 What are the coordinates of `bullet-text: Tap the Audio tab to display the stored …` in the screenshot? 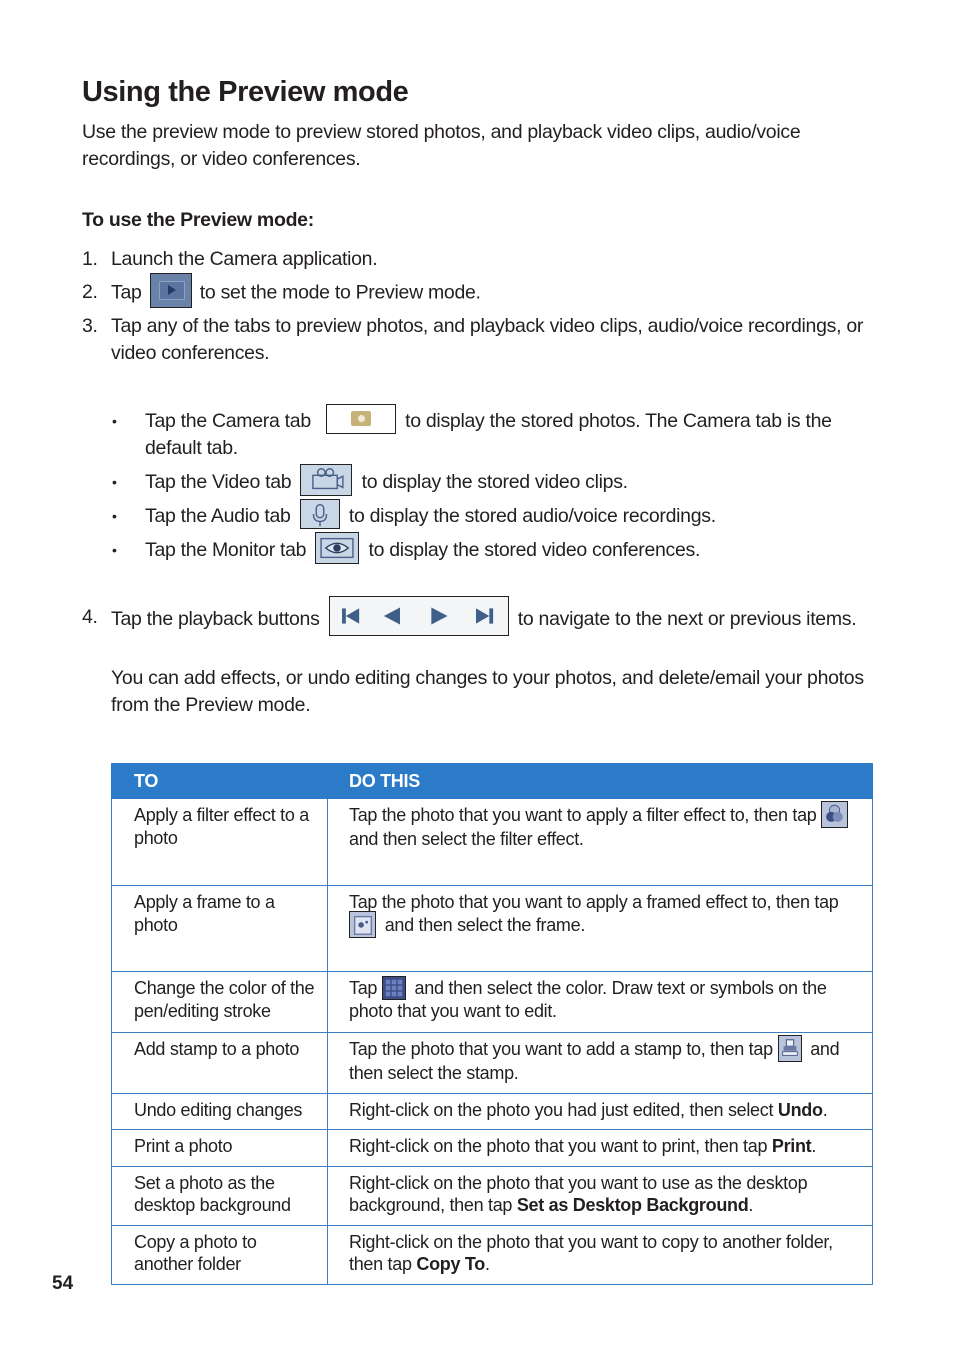 It's located at (508, 514).